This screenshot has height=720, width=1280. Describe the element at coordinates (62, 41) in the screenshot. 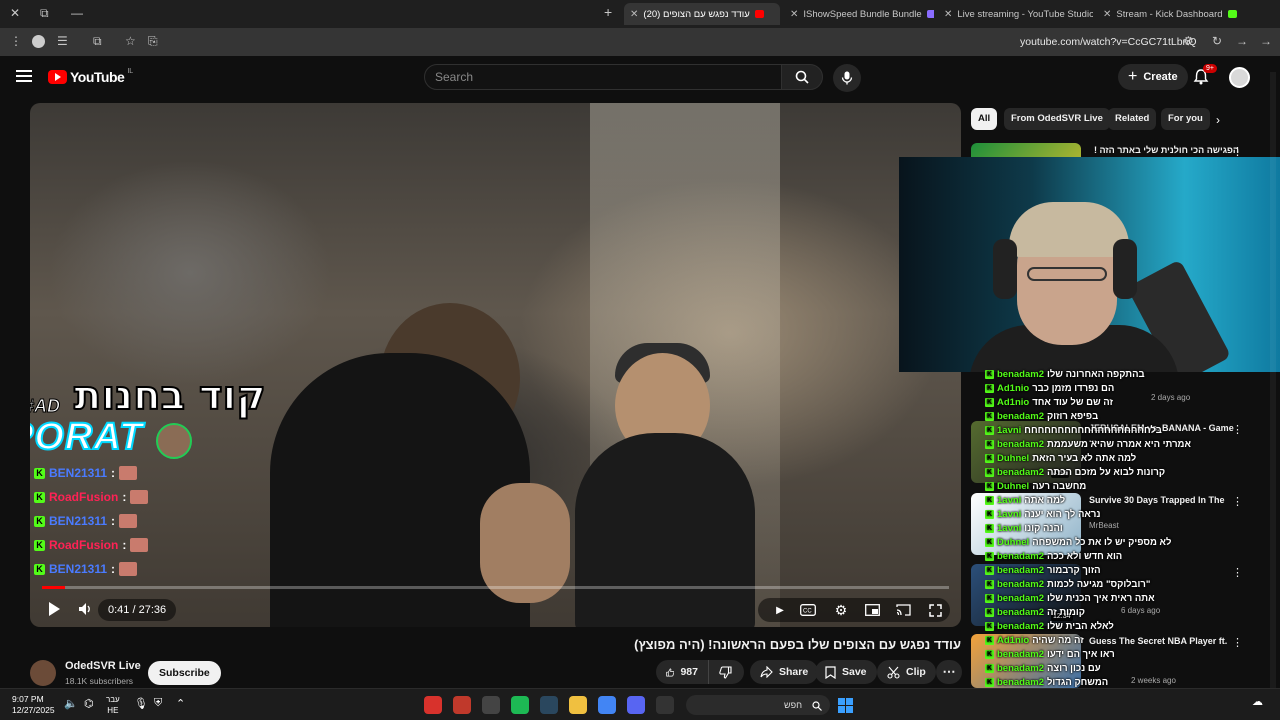

I see `reading-list-icon: ☰` at that location.